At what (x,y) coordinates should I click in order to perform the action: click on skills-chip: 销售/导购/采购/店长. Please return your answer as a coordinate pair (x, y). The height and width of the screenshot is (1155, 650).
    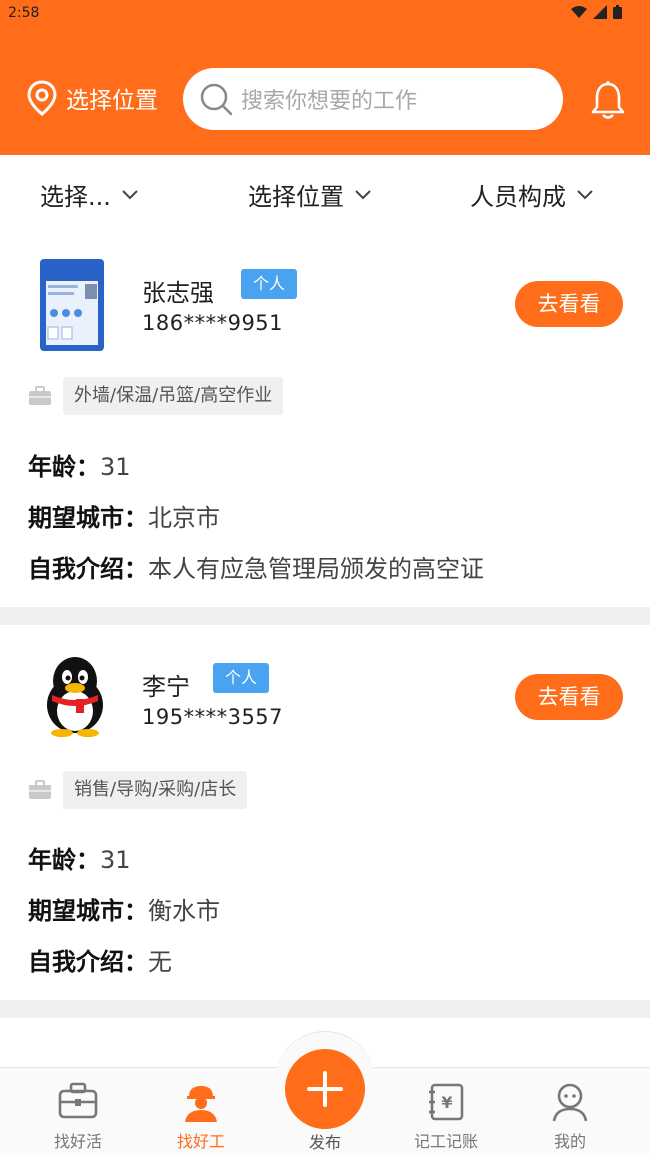
    Looking at the image, I should click on (155, 790).